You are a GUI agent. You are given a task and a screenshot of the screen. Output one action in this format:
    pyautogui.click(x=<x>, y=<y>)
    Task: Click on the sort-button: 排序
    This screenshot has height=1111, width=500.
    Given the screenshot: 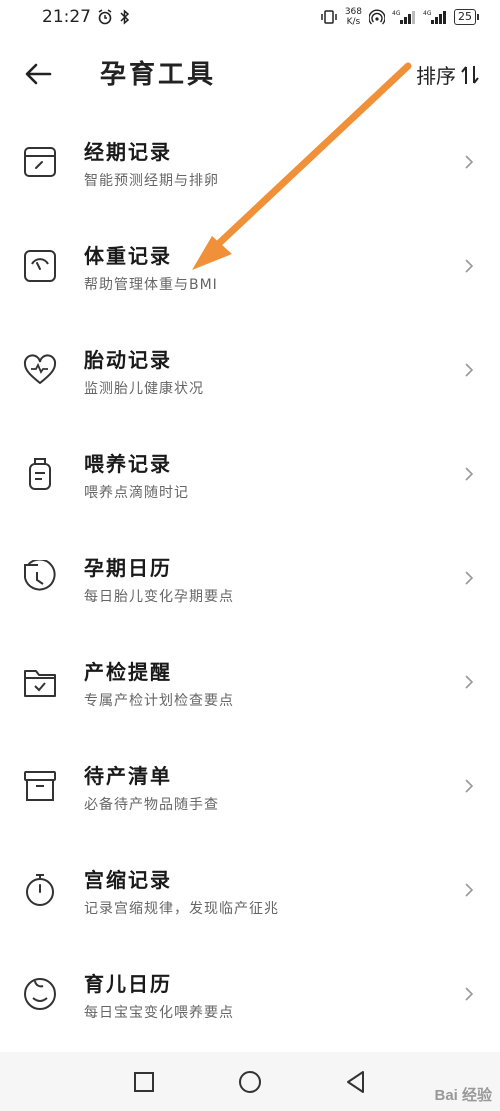 What is the action you would take?
    pyautogui.click(x=448, y=74)
    